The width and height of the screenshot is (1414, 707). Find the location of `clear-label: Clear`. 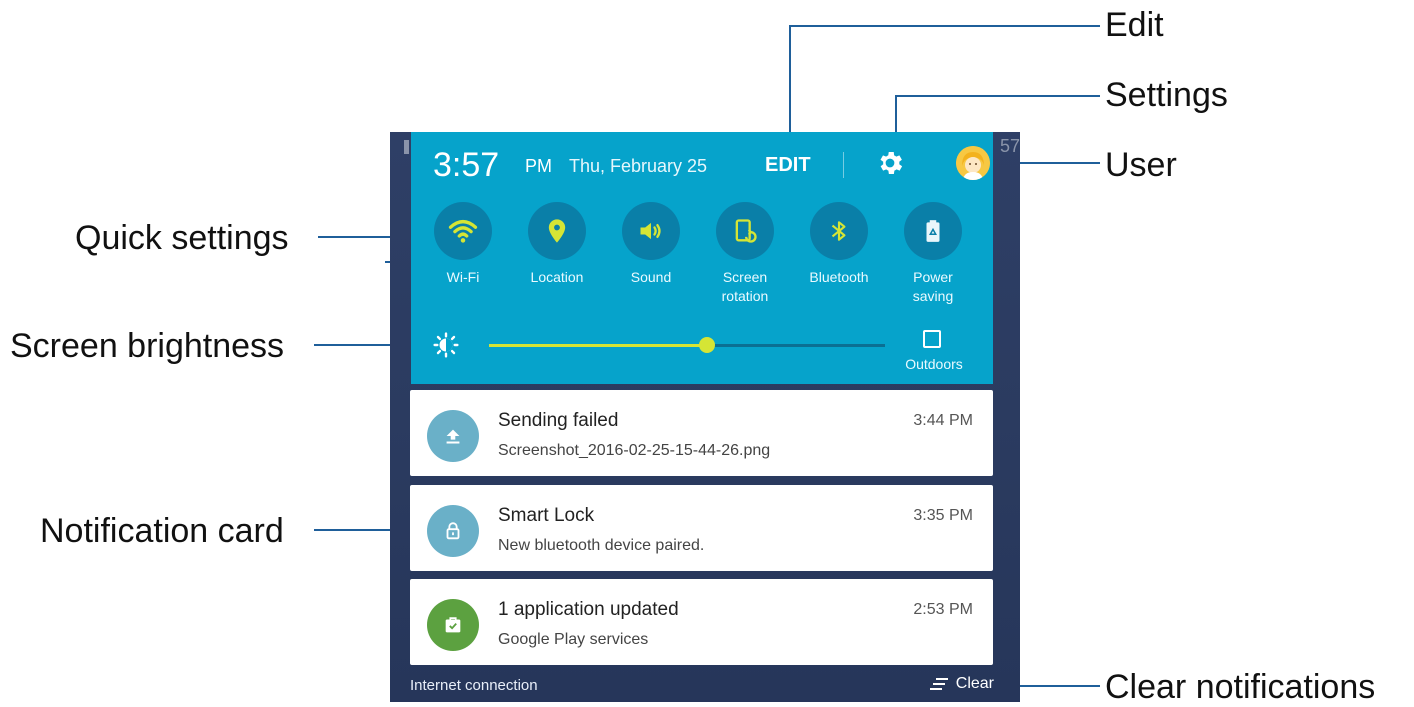

clear-label: Clear is located at coordinates (974, 683).